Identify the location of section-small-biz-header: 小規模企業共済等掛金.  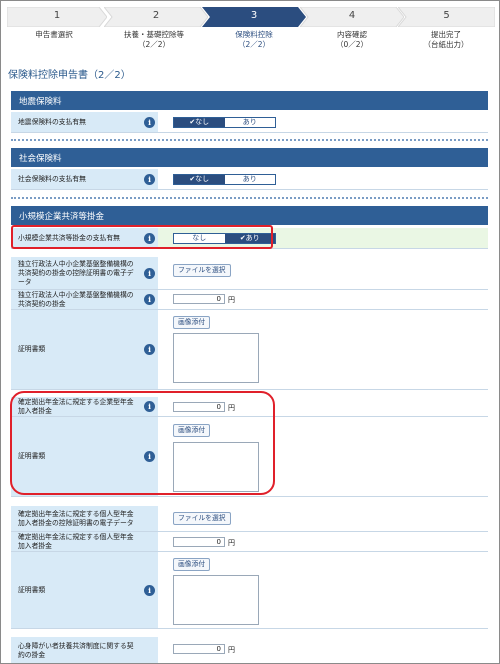
(249, 215).